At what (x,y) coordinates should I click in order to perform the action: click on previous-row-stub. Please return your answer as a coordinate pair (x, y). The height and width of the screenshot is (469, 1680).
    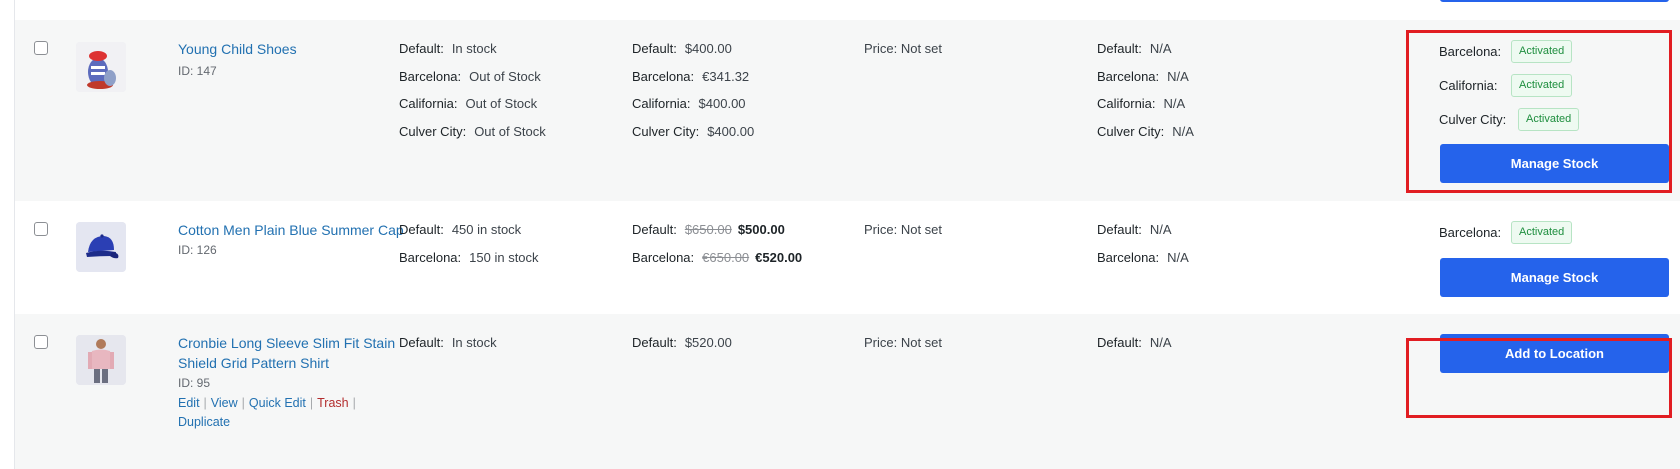
    Looking at the image, I should click on (847, 10).